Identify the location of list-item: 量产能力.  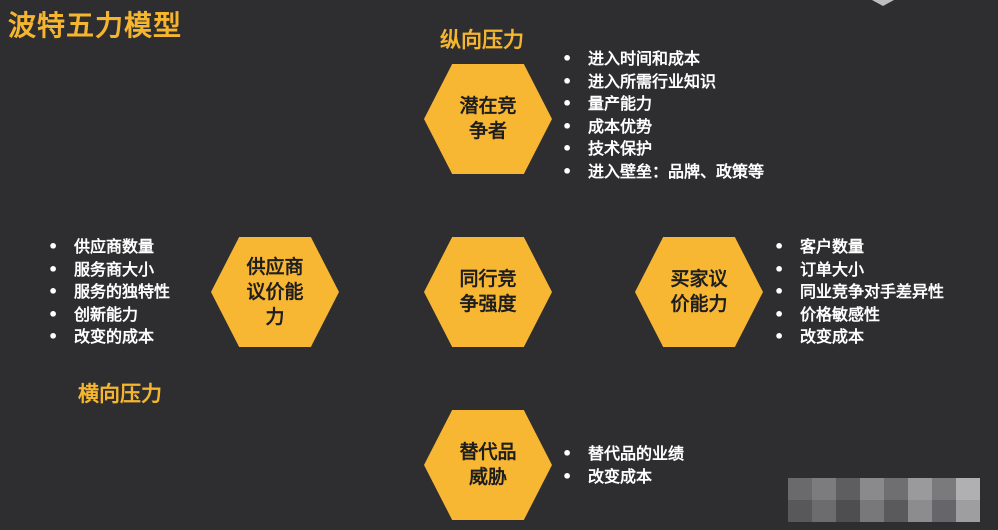
(663, 104).